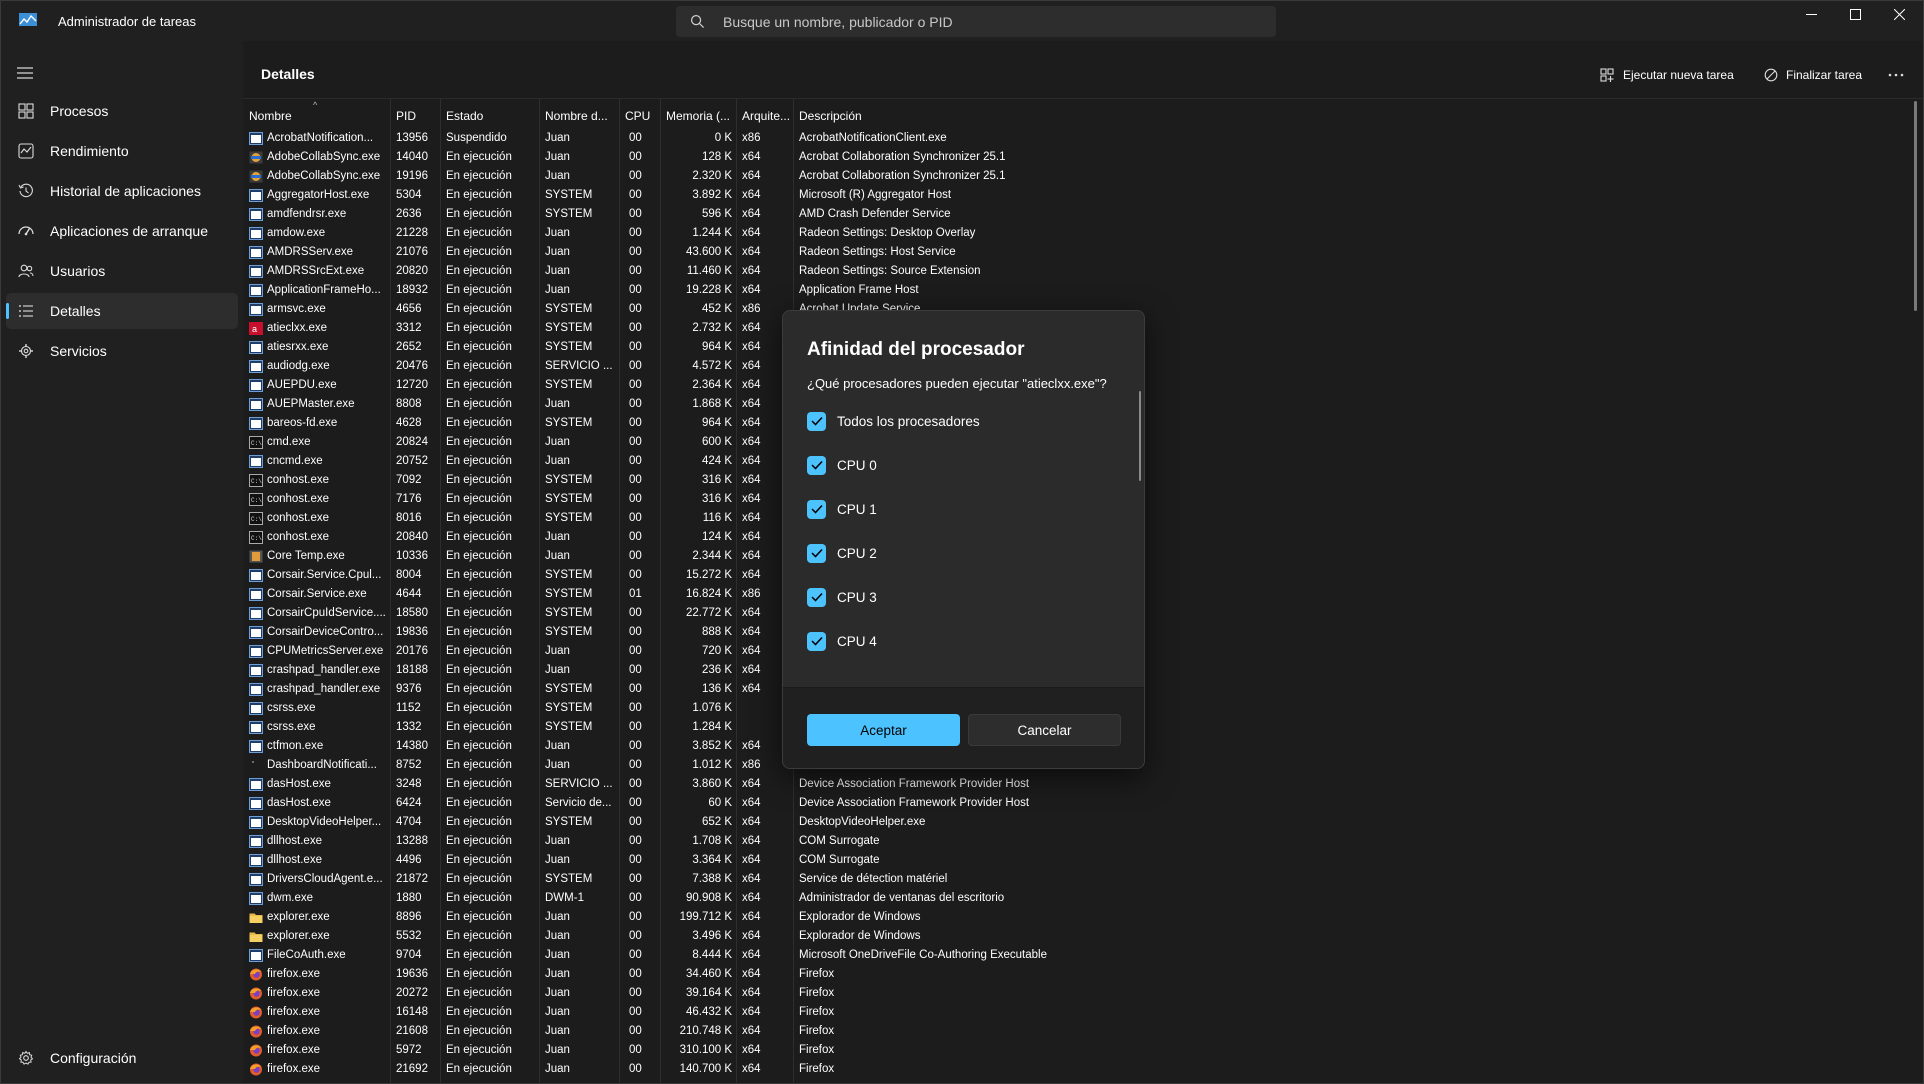 Image resolution: width=1924 pixels, height=1084 pixels. Describe the element at coordinates (288, 74) in the screenshot. I see `page-title: Detalles` at that location.